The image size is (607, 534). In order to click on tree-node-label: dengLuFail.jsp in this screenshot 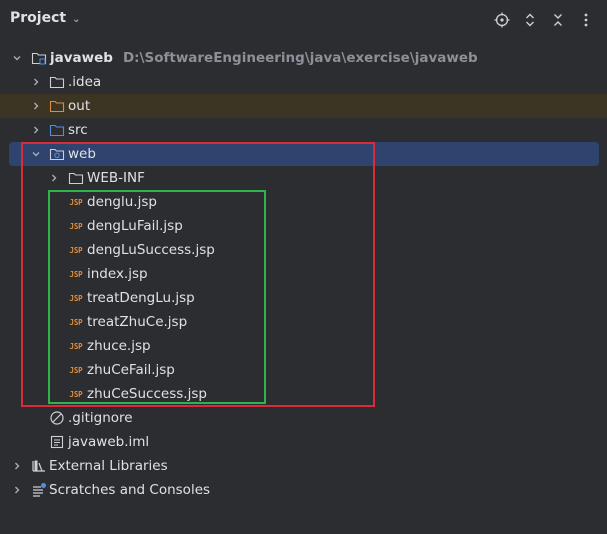, I will do `click(135, 226)`.